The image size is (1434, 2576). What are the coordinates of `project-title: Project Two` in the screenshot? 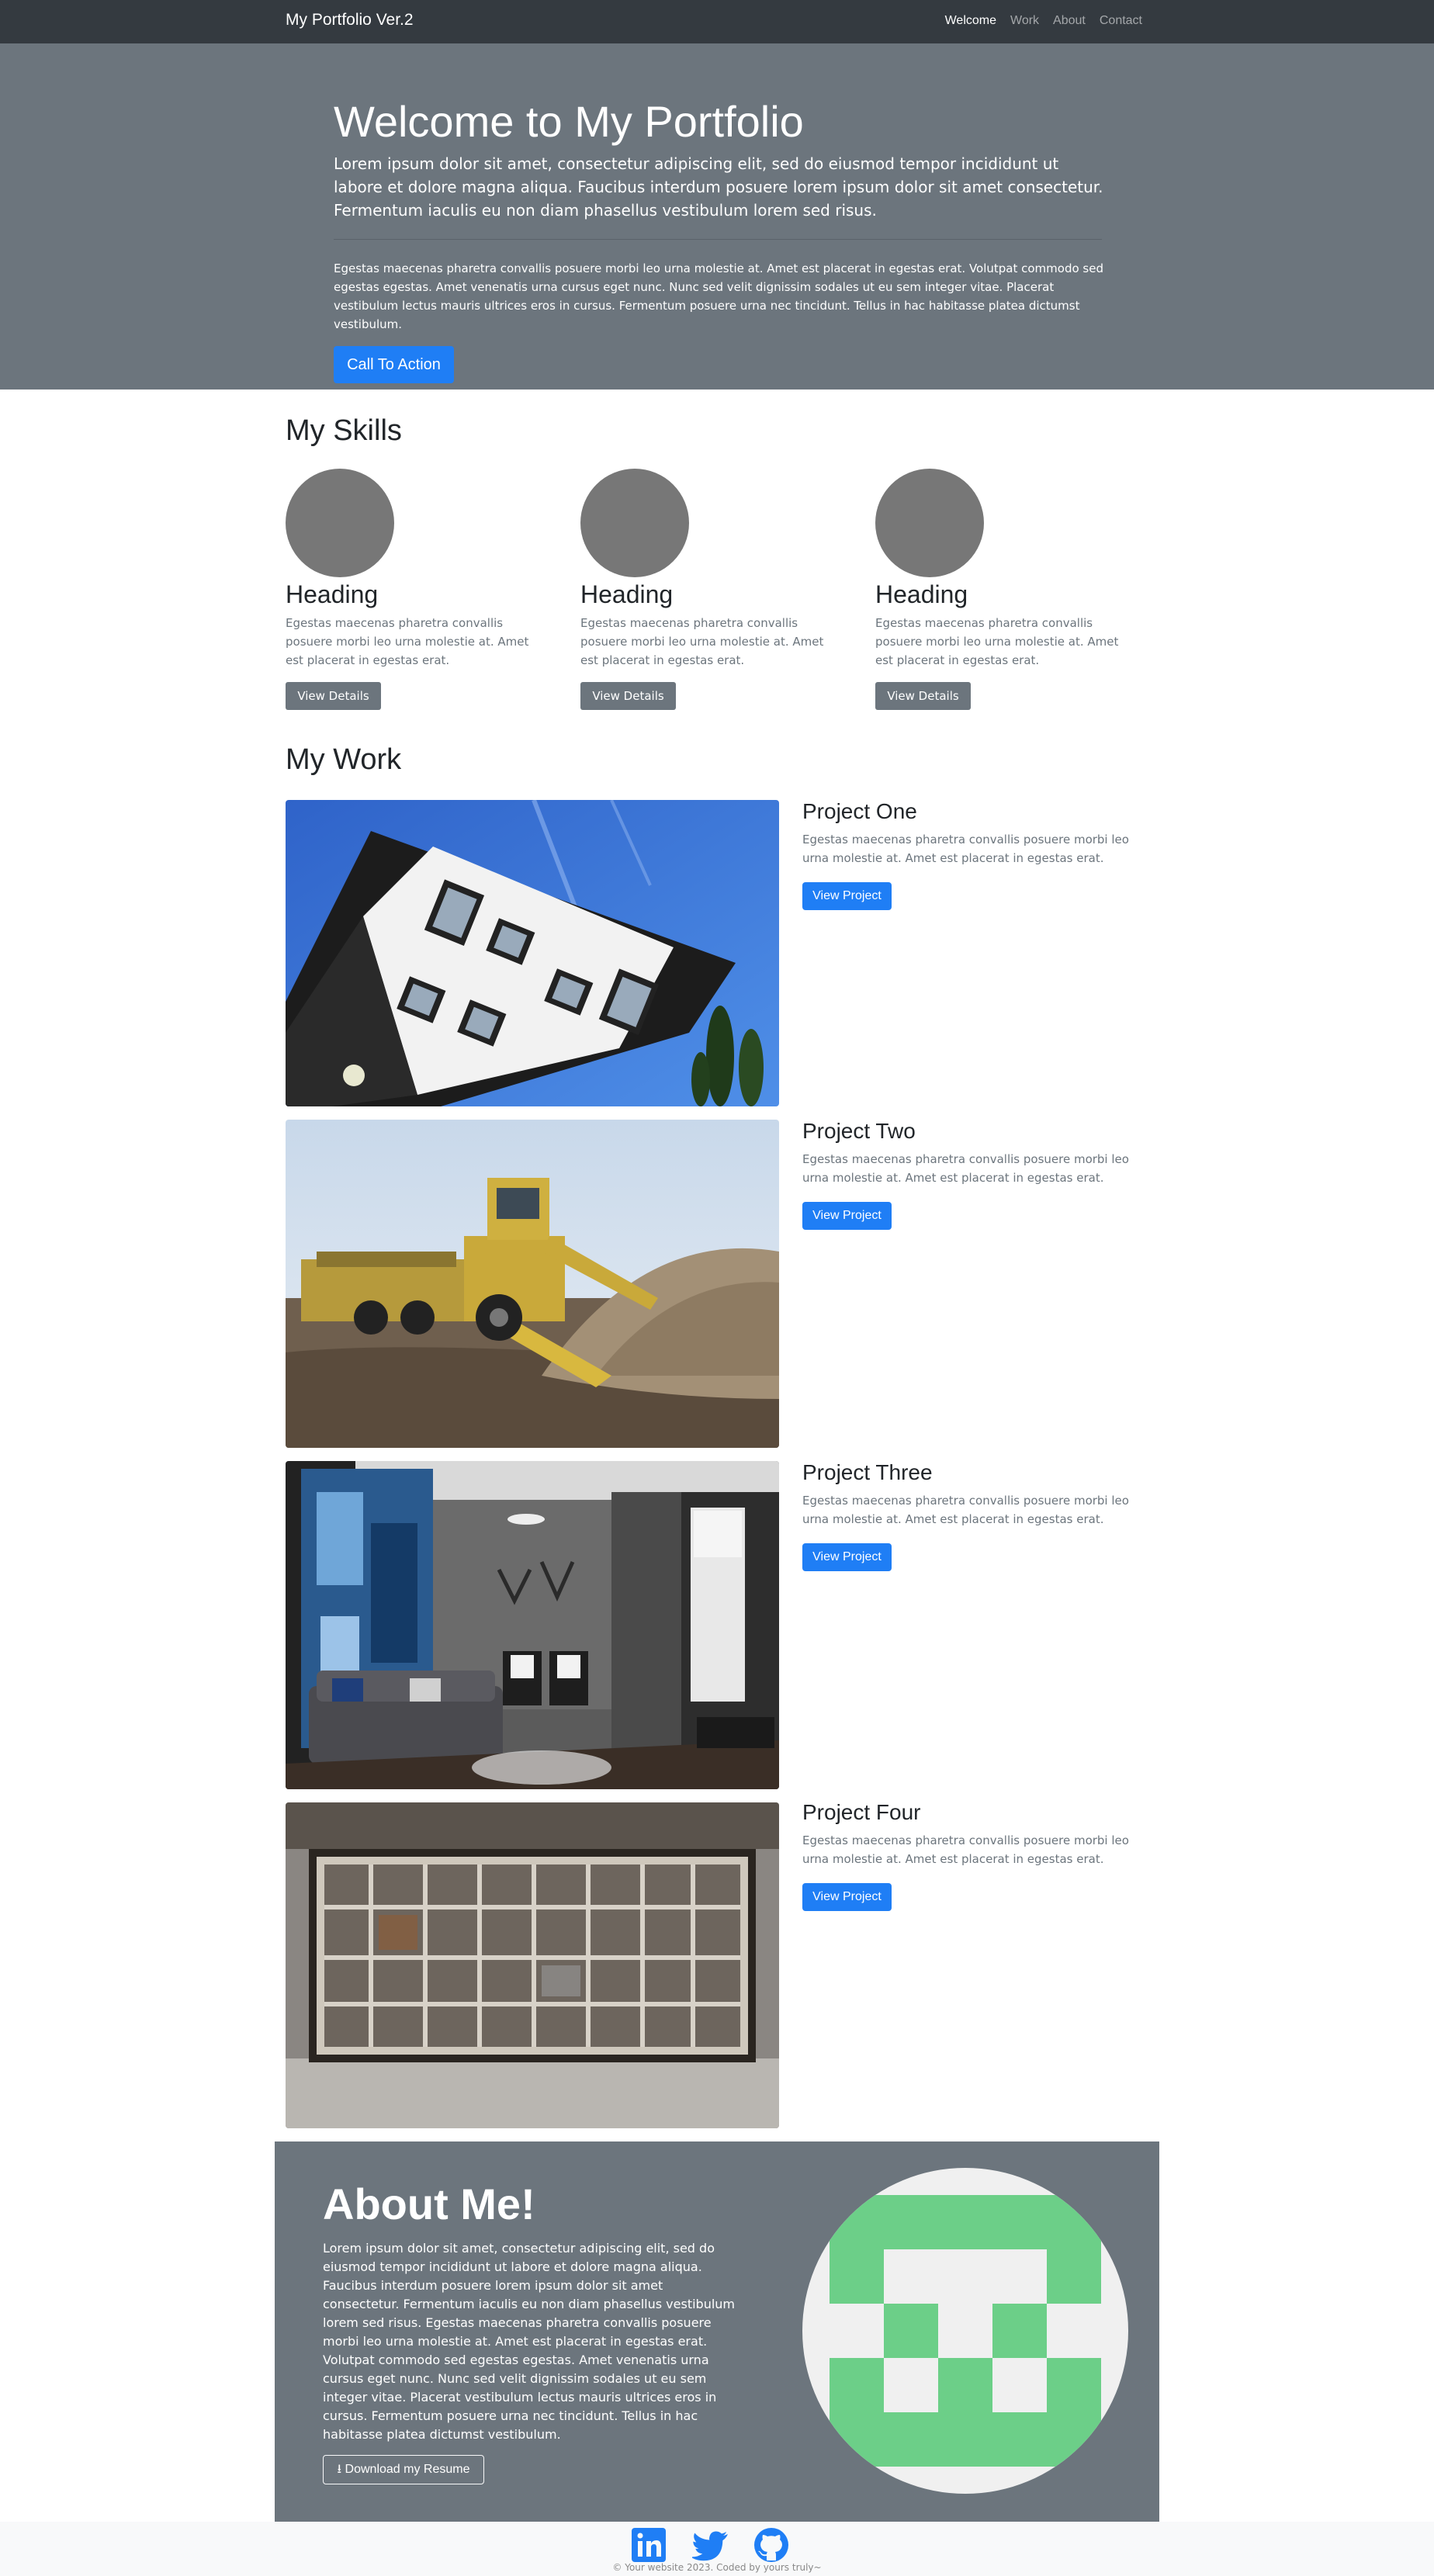 It's located at (859, 1131).